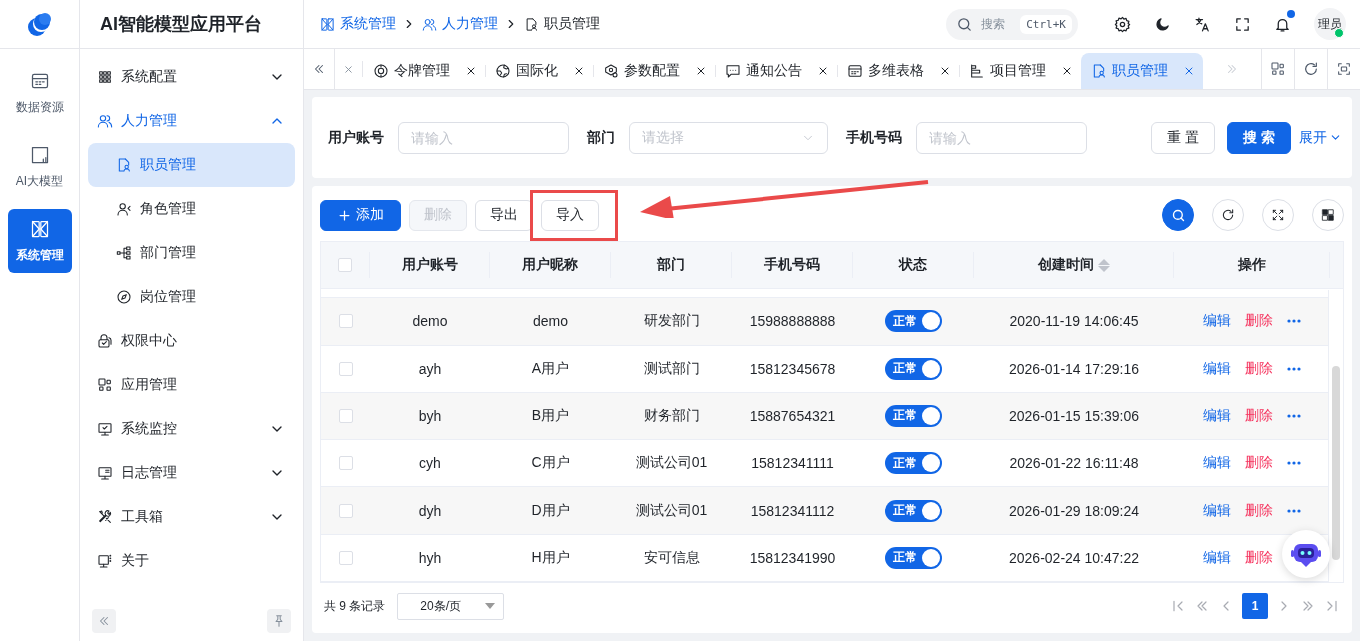 The width and height of the screenshot is (1360, 641). Describe the element at coordinates (124, 165) in the screenshot. I see `id-badge-icon` at that location.